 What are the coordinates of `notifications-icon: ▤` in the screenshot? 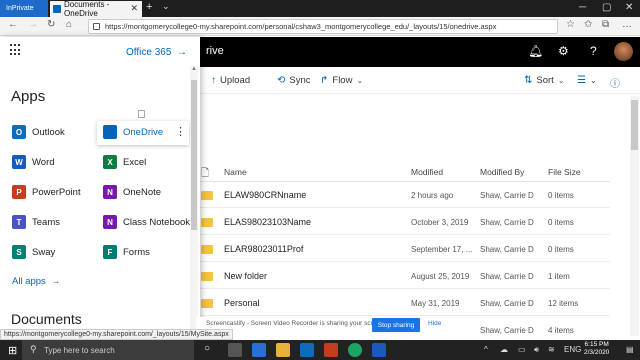 It's located at (630, 349).